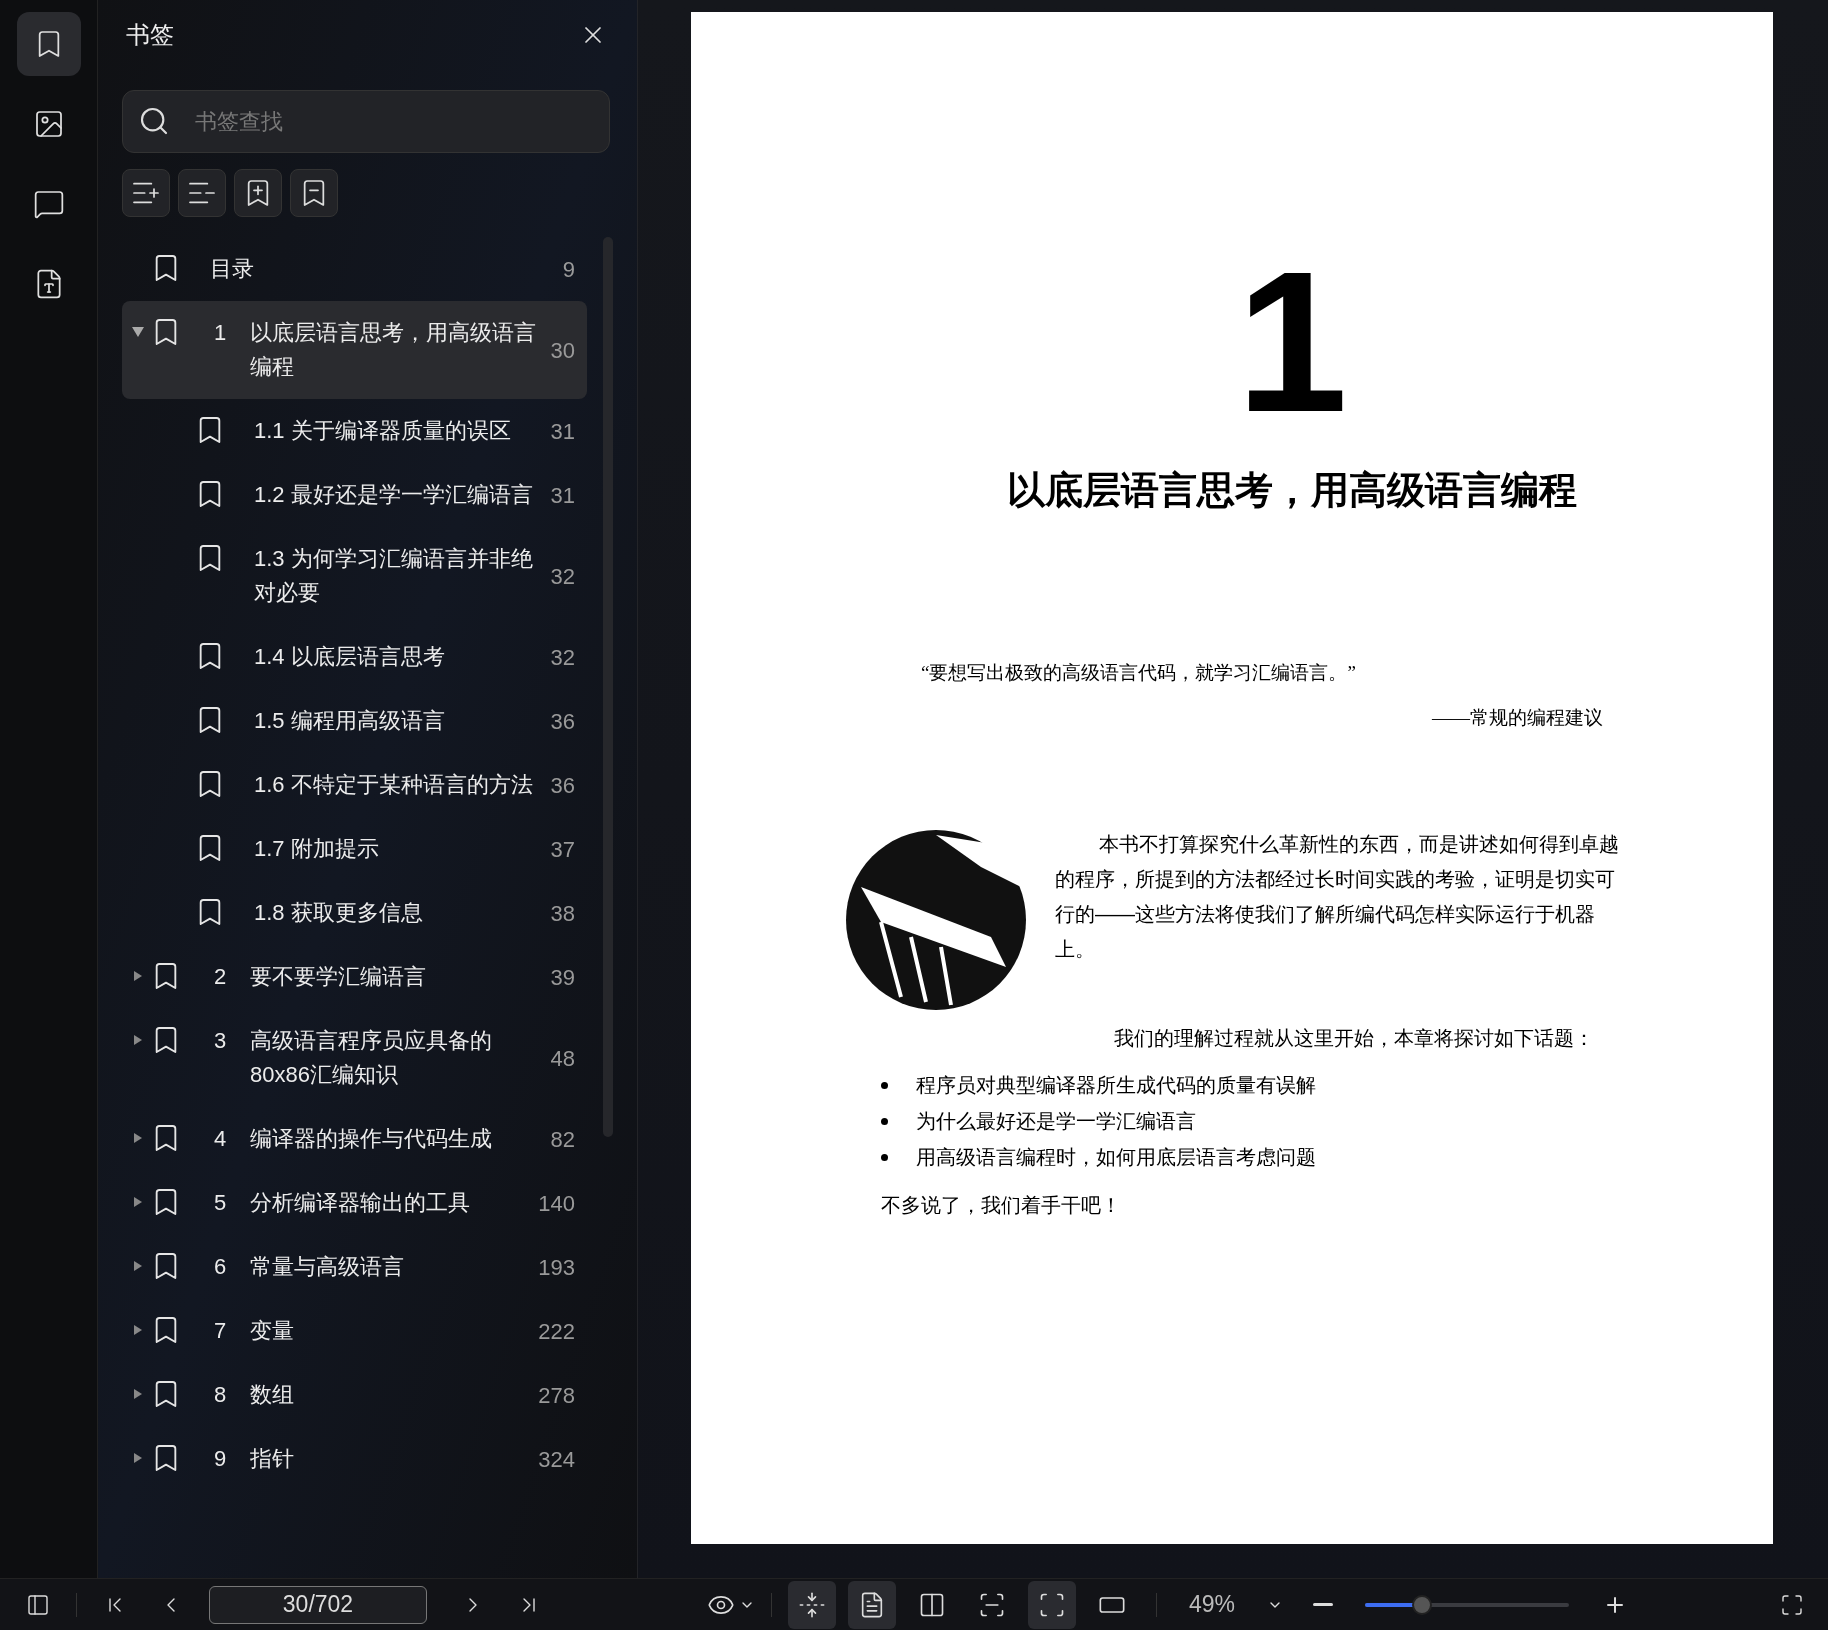  Describe the element at coordinates (221, 1041) in the screenshot. I see `chapter-number: 3` at that location.